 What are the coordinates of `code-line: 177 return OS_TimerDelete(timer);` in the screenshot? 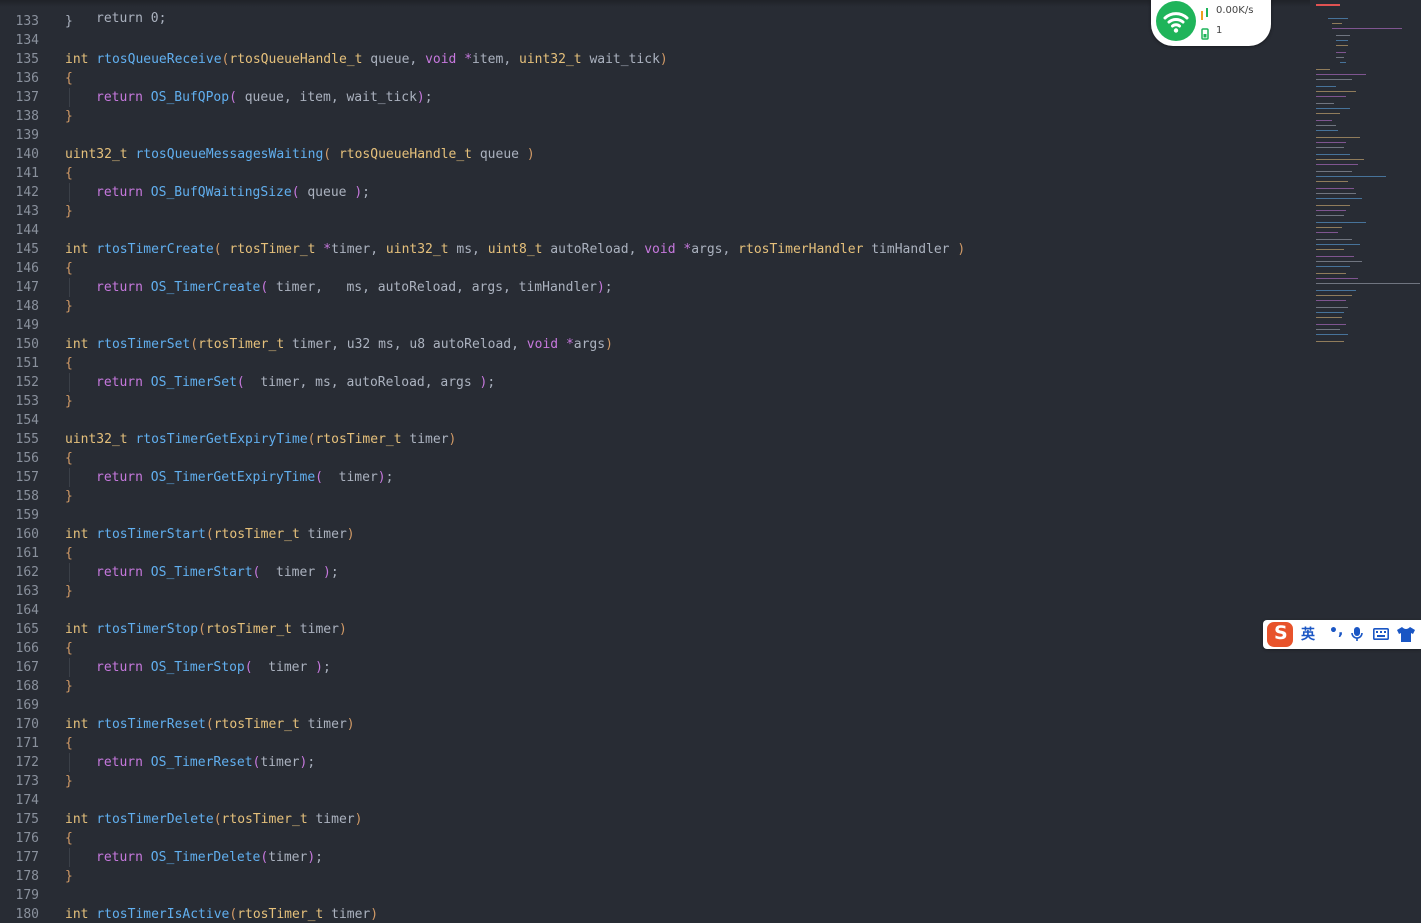 It's located at (655, 857).